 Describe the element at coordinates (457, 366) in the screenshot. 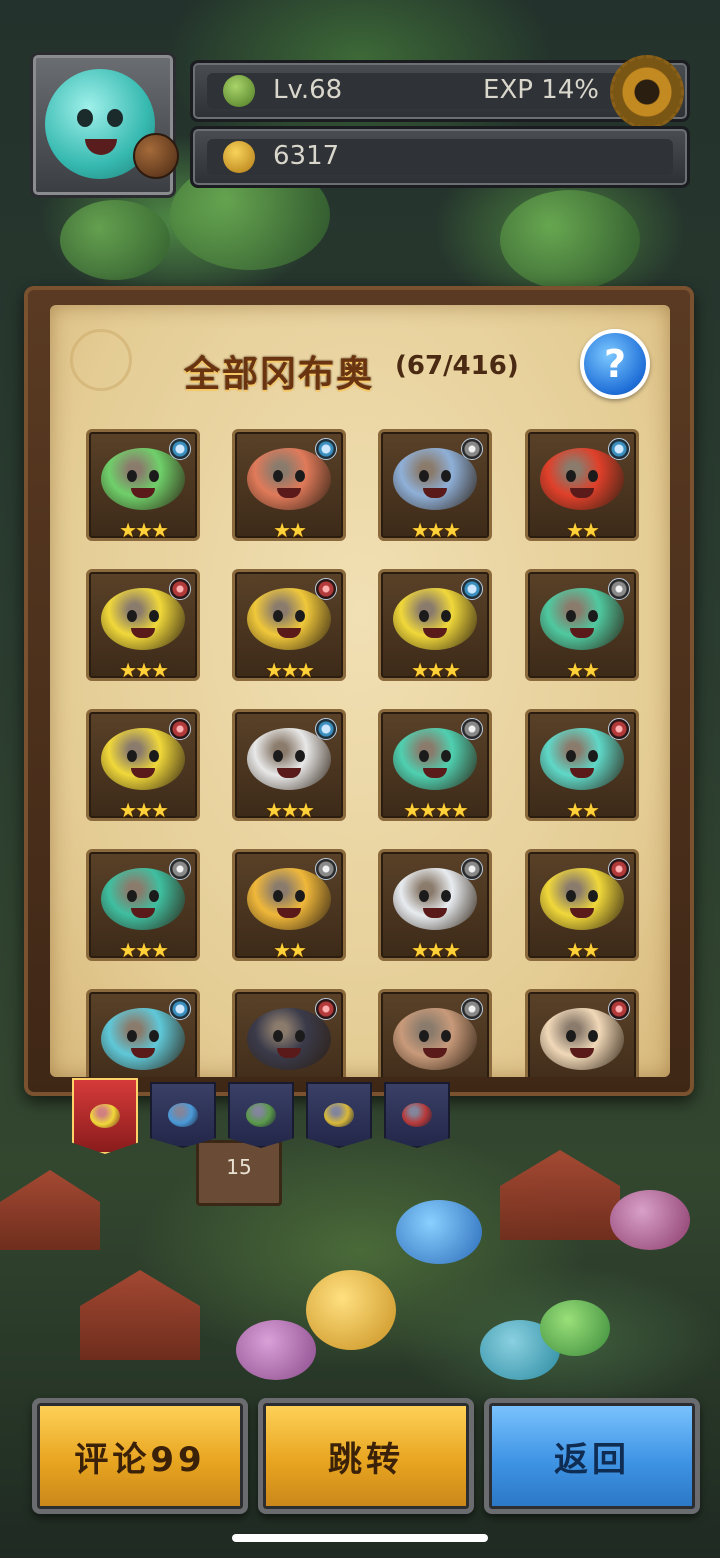

I see `collection-count: (67/416)` at that location.